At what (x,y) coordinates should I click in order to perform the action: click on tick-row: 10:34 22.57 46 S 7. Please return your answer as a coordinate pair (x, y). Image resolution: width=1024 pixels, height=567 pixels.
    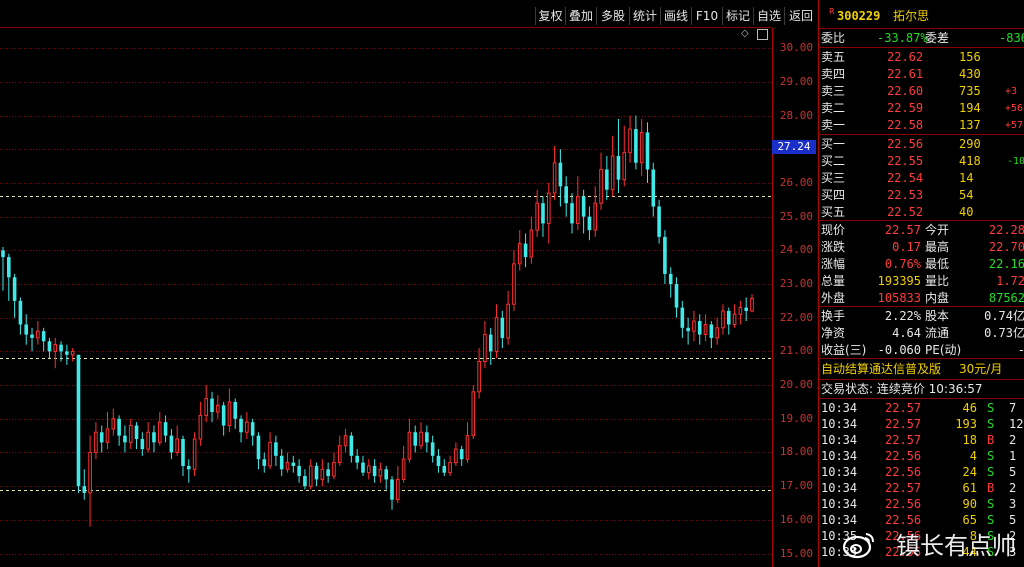
    Looking at the image, I should click on (921, 408).